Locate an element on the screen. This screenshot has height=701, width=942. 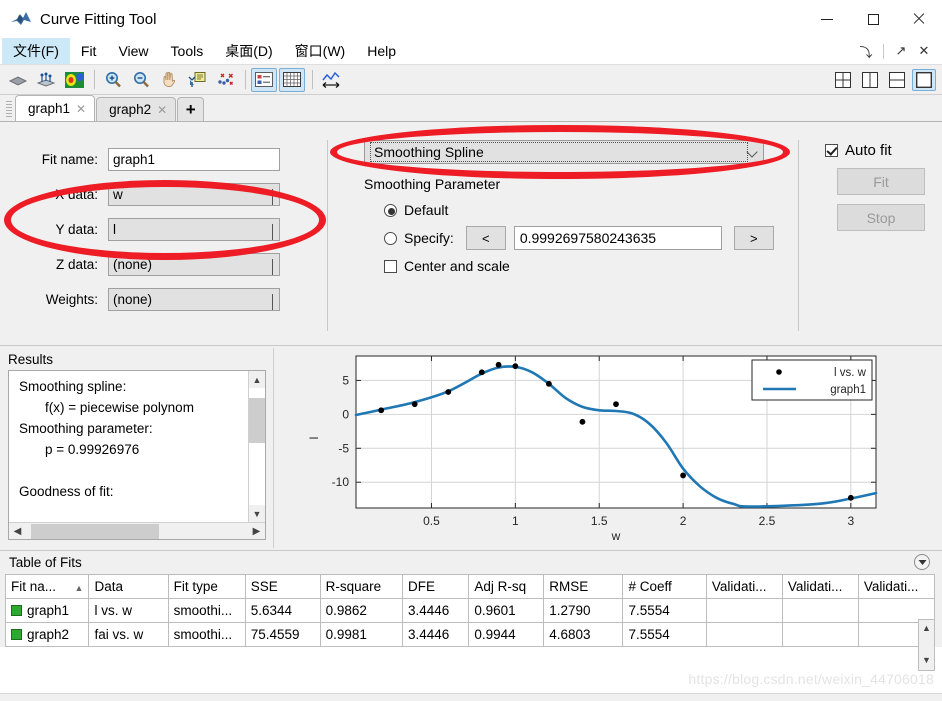
tab-graph1-close-icon: ✕ is located at coordinates (81, 109).